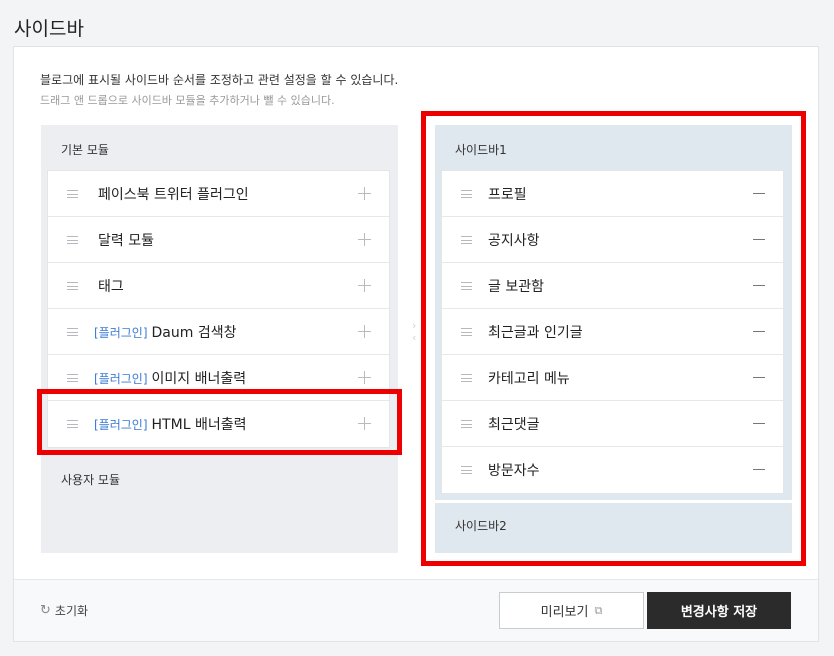  I want to click on module-item: 달력 모듈, so click(218, 240).